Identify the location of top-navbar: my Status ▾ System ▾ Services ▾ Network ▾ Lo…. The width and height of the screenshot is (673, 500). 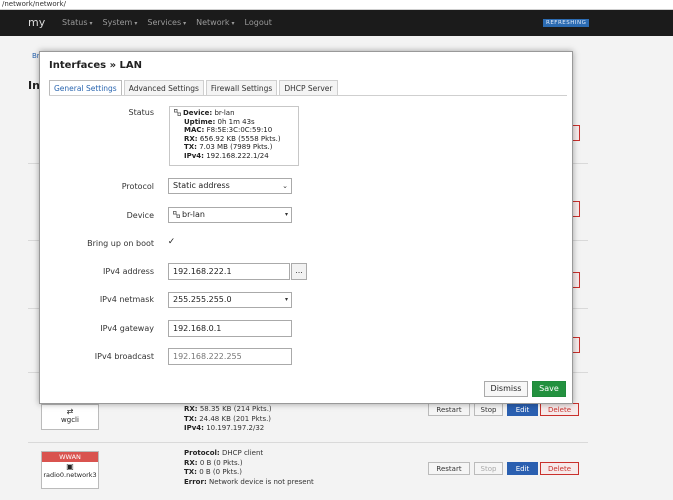
(336, 23).